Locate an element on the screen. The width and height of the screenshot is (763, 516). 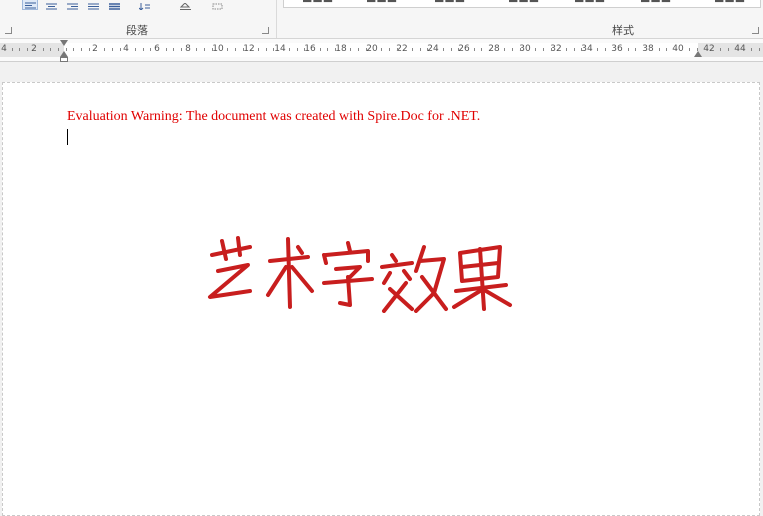
right-indent-marker is located at coordinates (698, 54).